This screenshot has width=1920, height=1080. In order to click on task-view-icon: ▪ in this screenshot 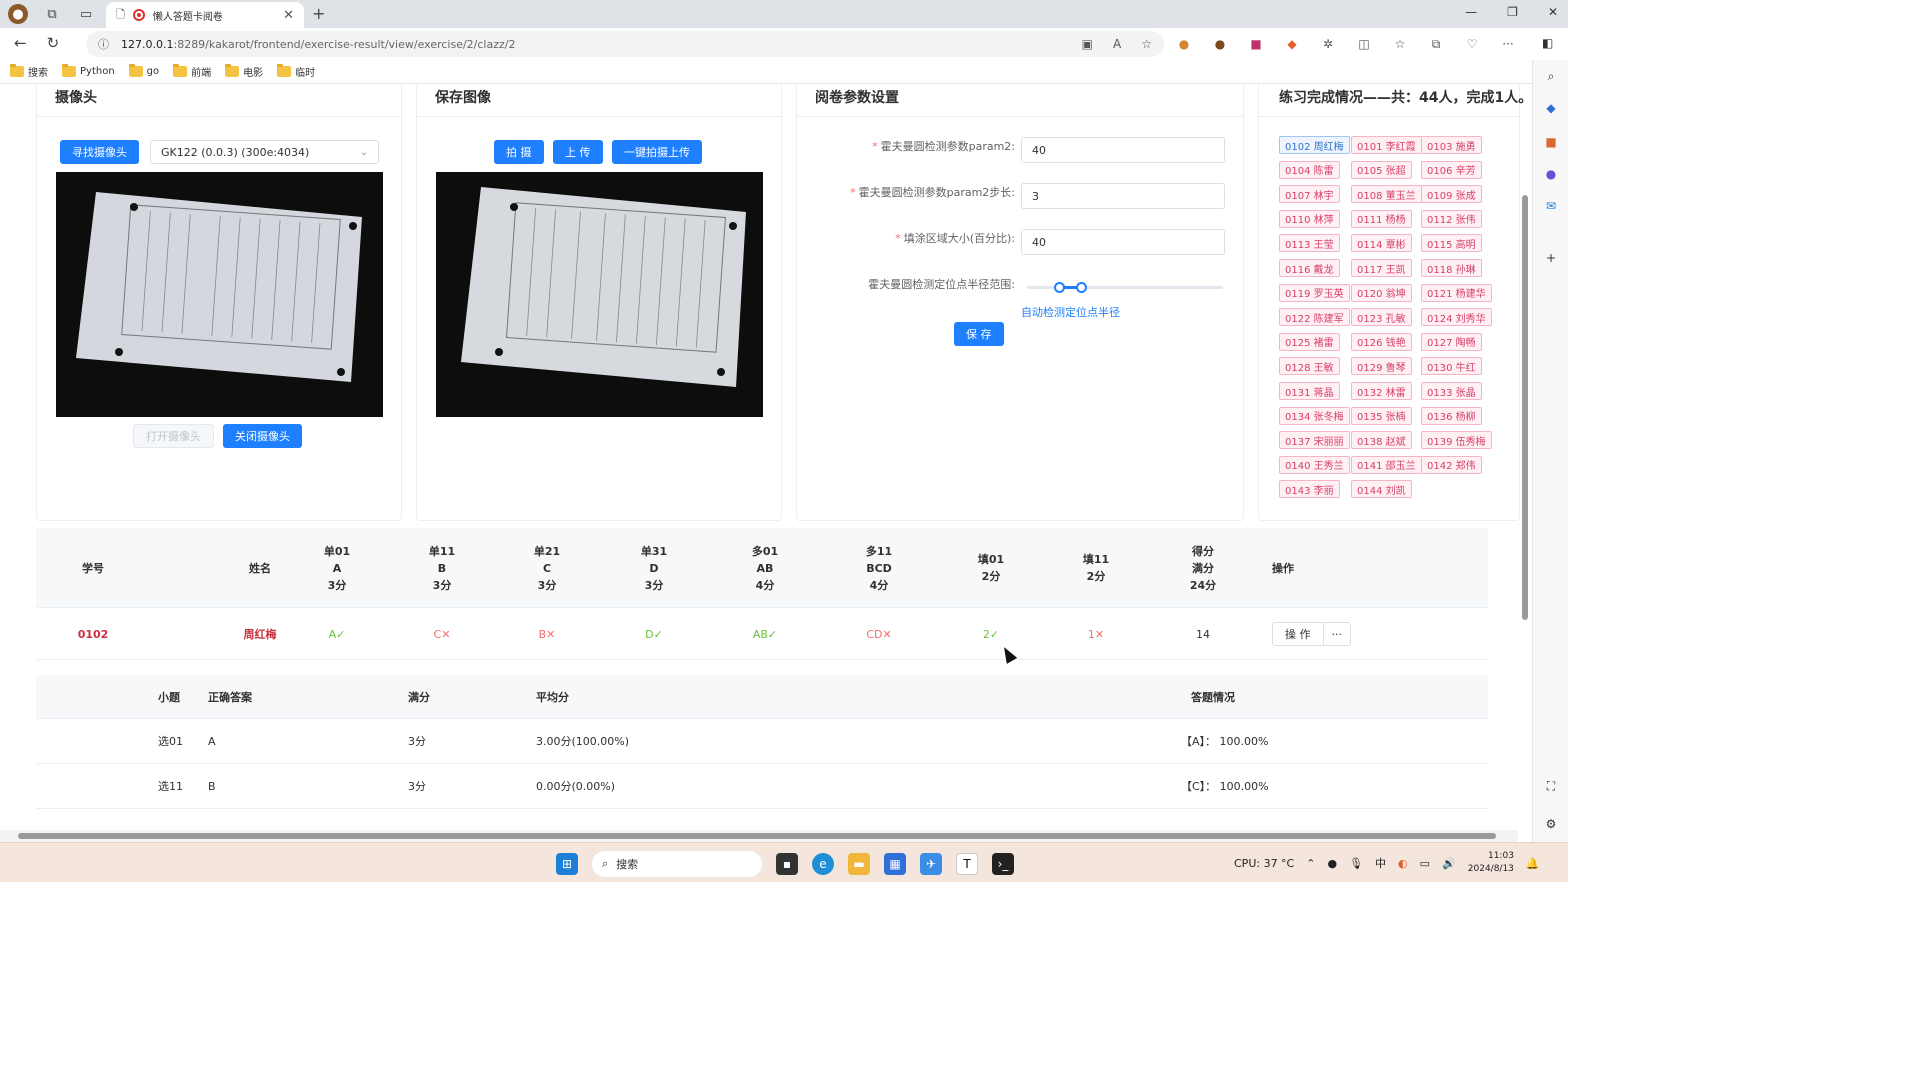, I will do `click(787, 864)`.